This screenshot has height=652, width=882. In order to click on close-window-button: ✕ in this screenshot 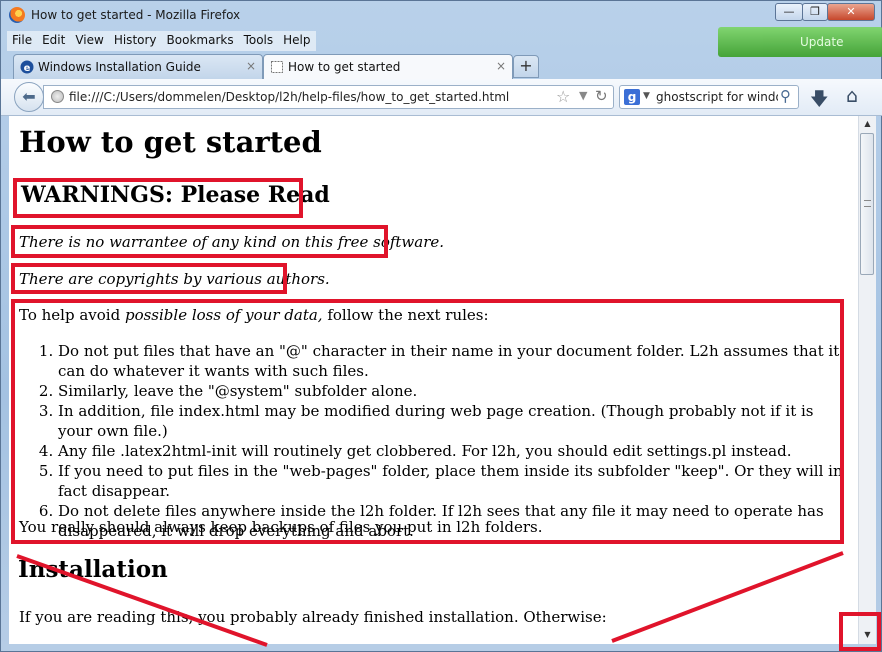, I will do `click(851, 12)`.